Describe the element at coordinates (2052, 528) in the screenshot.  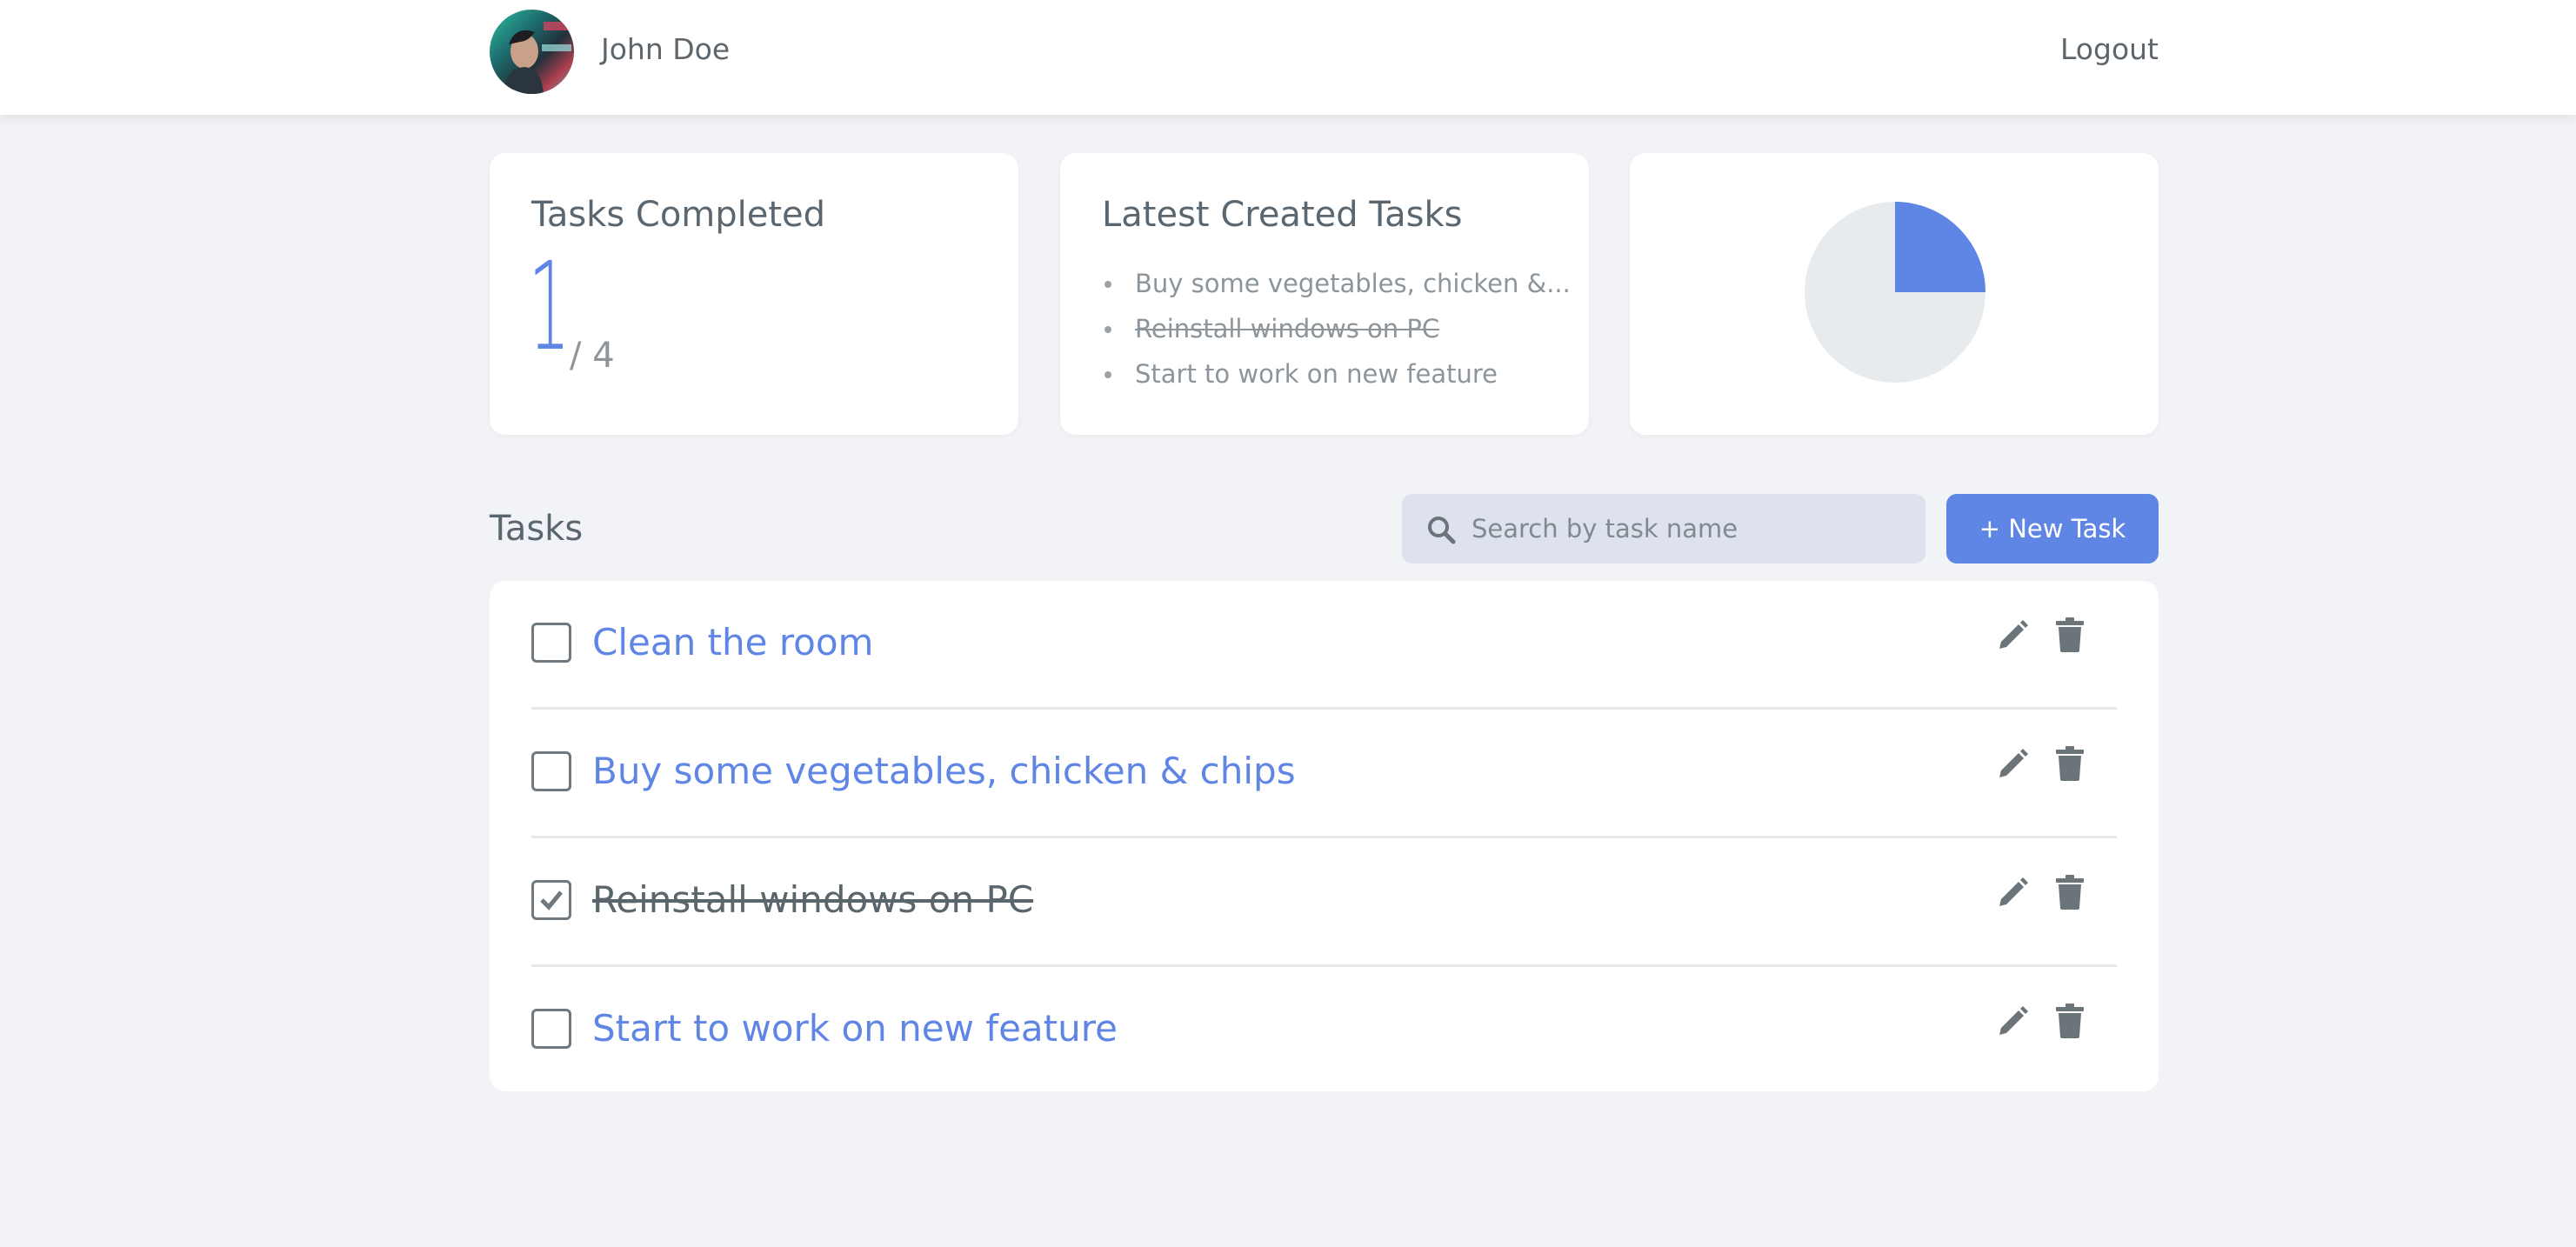
I see `new-task-button: + New Task` at that location.